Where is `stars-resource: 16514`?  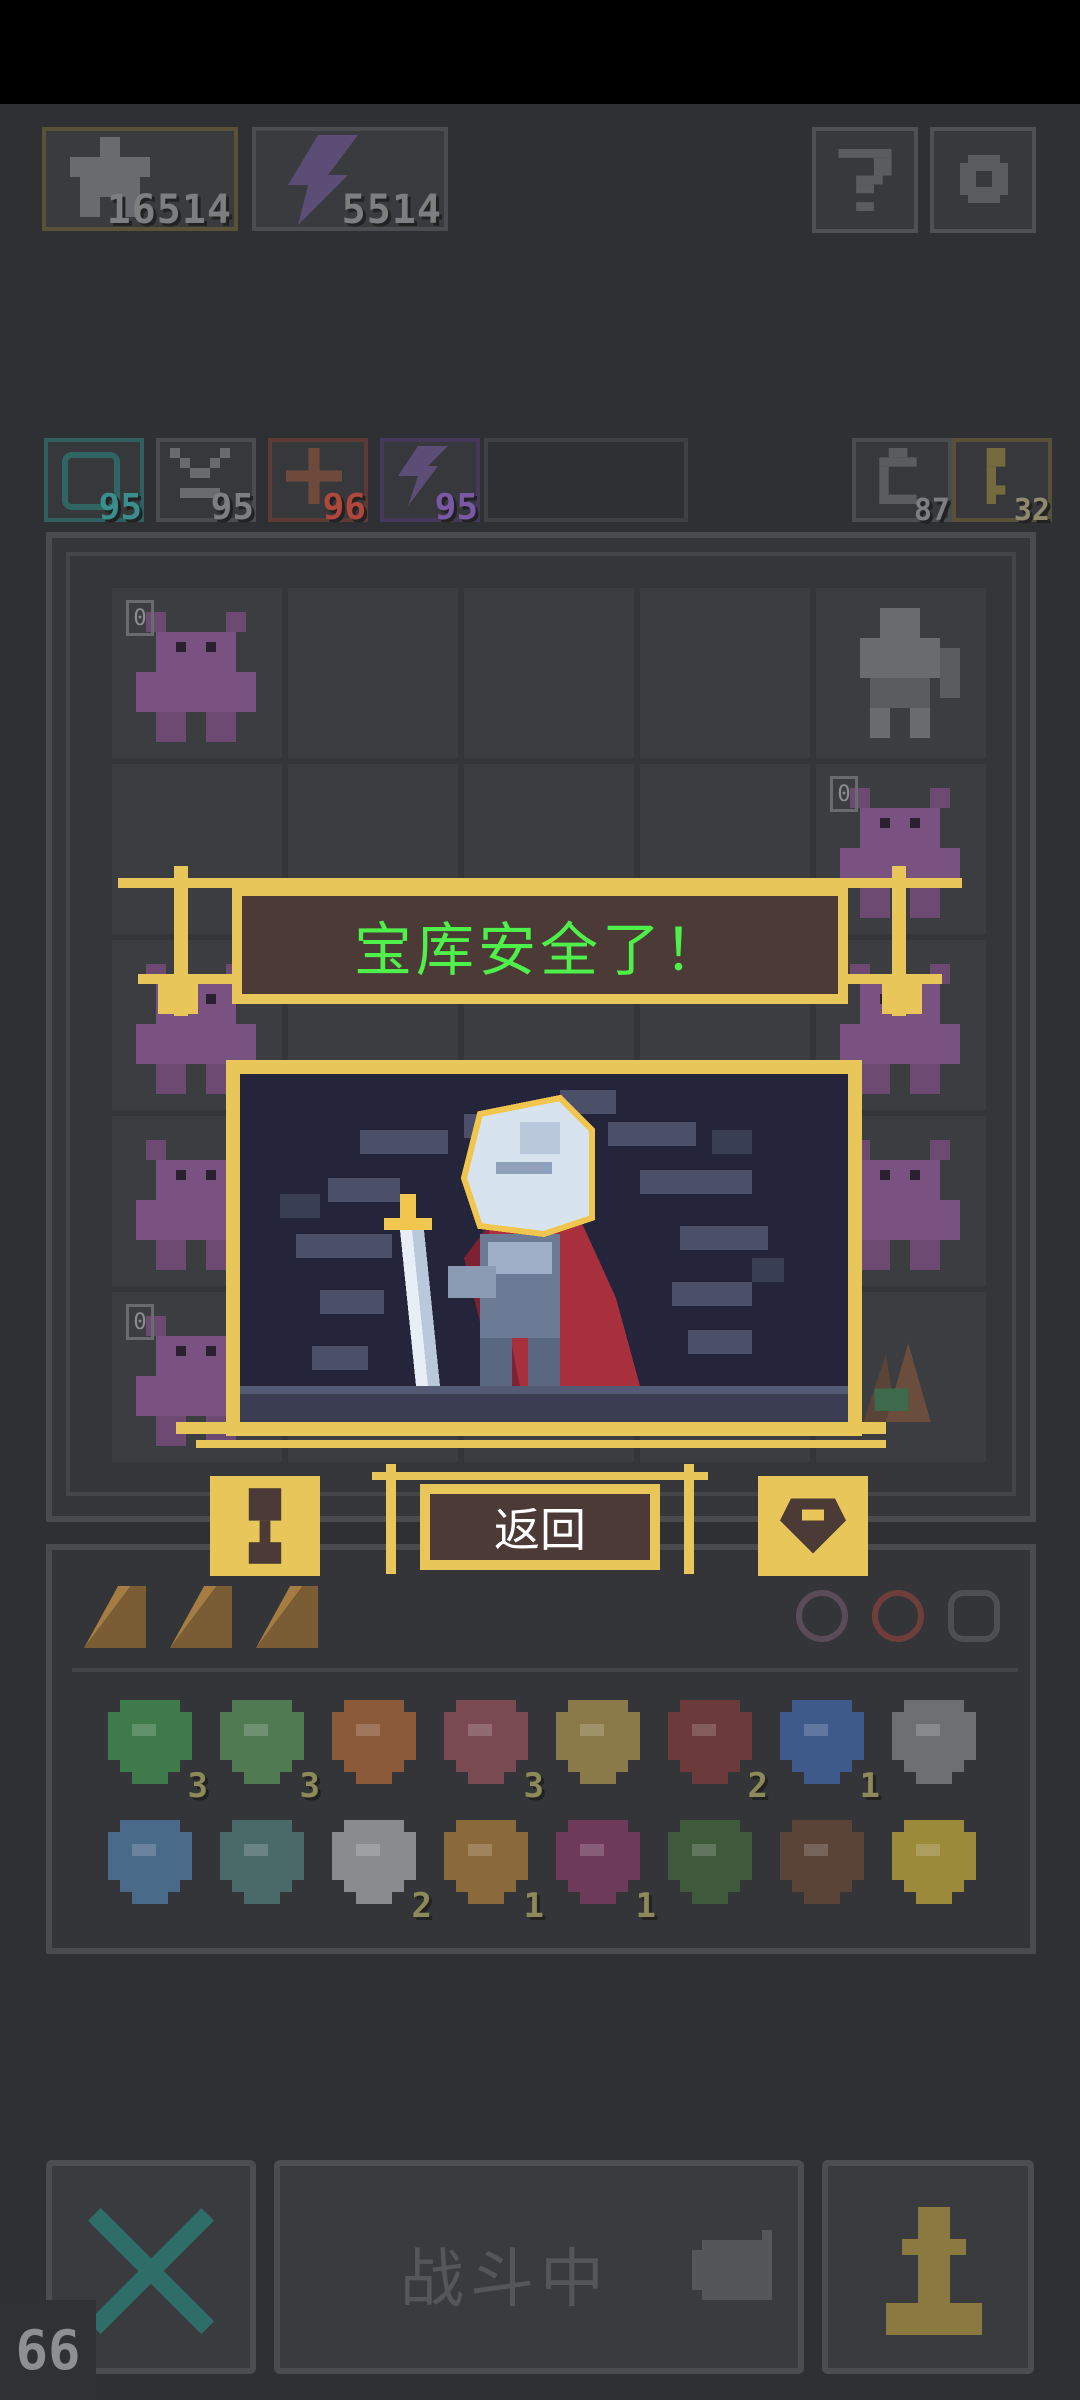
stars-resource: 16514 is located at coordinates (140, 180).